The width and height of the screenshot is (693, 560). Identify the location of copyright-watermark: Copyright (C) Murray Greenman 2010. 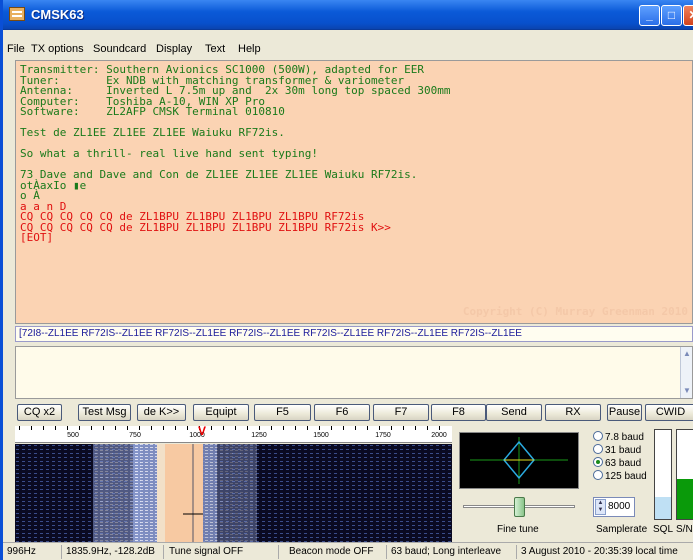
(575, 311).